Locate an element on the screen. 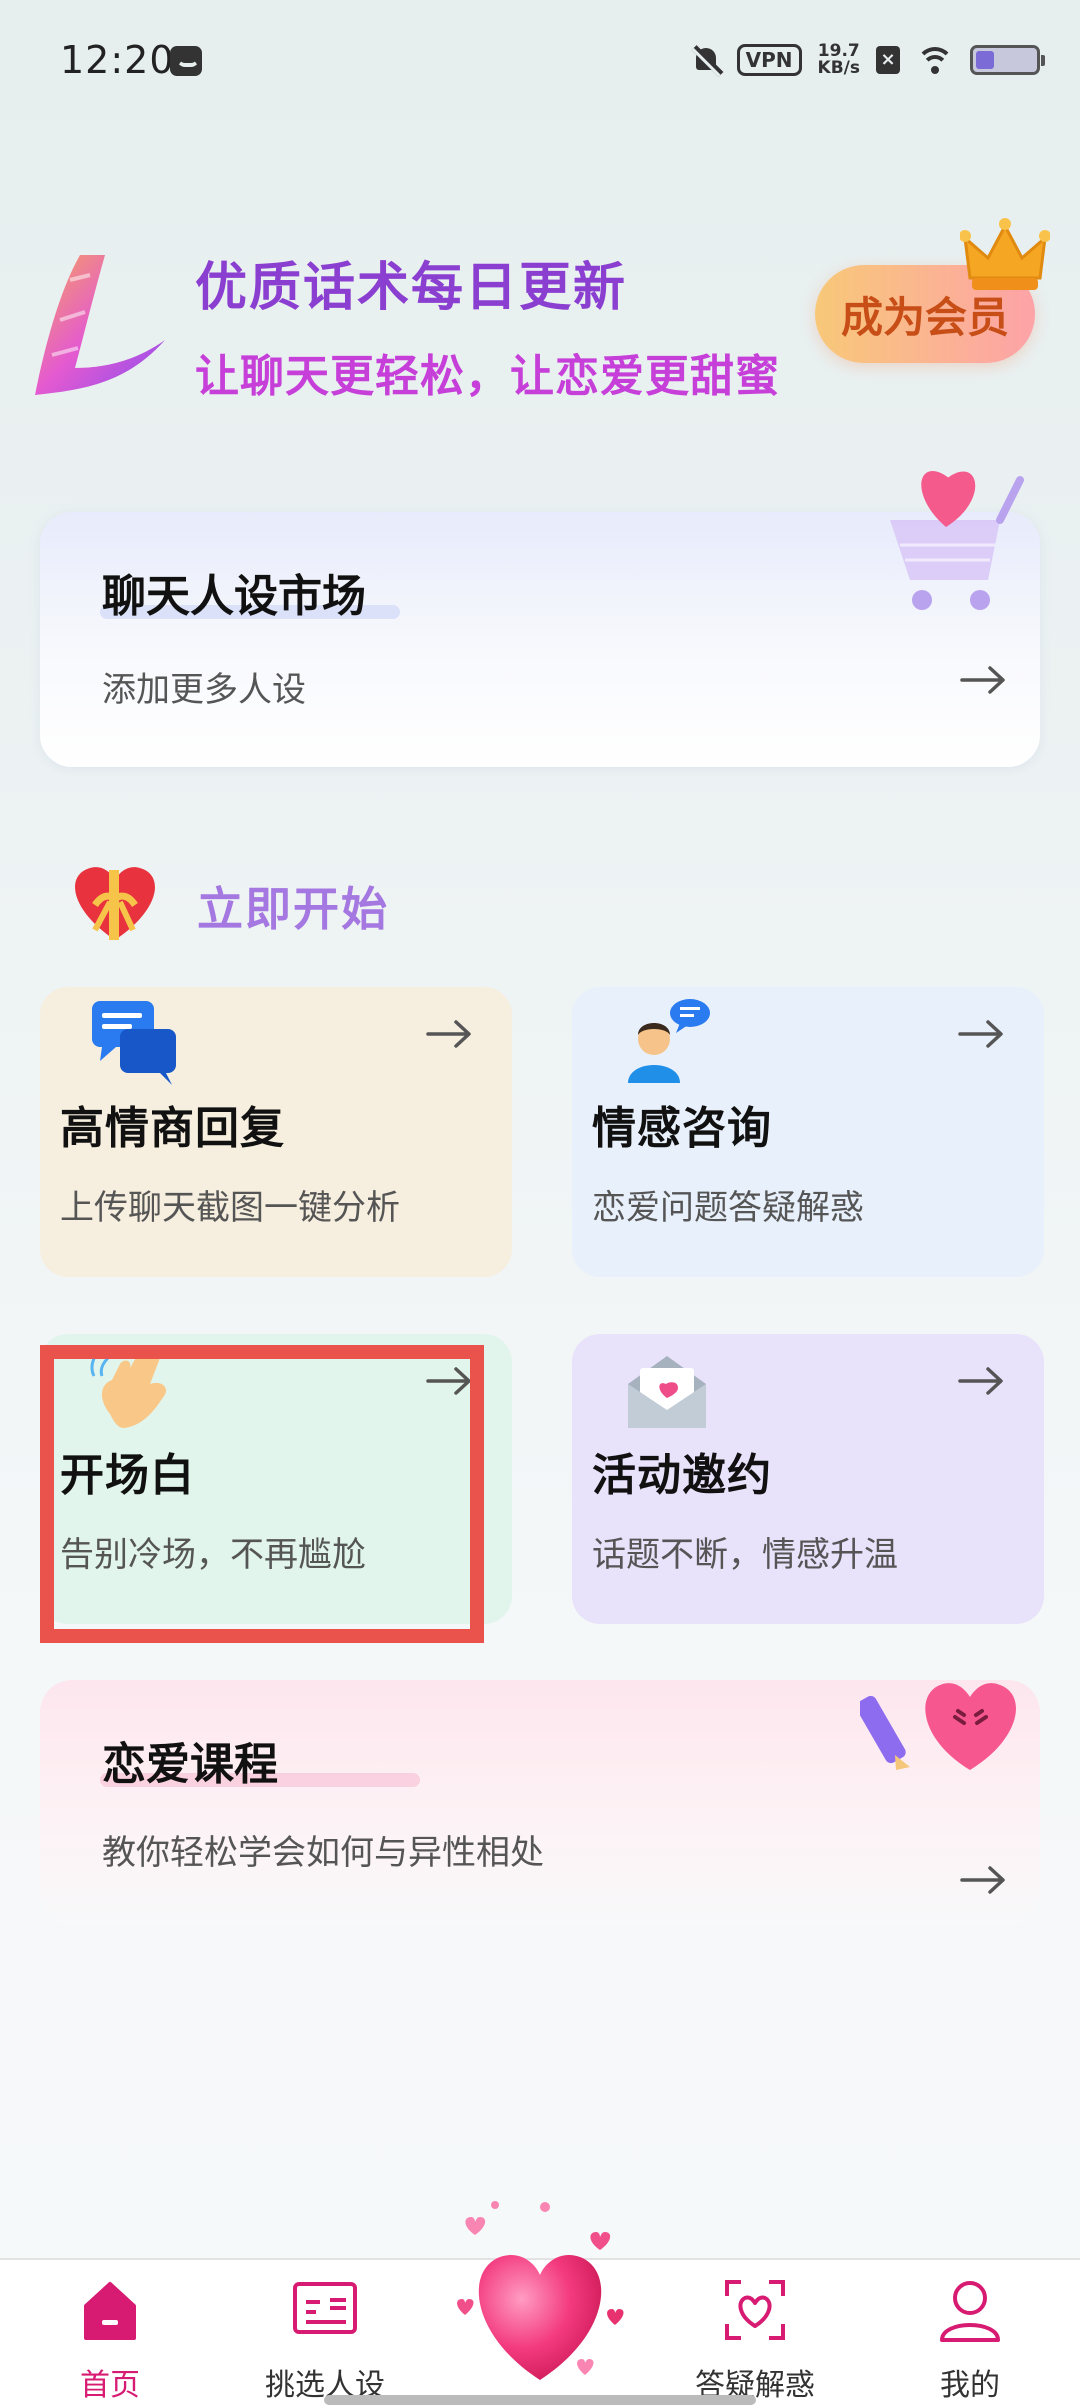 The height and width of the screenshot is (2408, 1080). nav-home: 首页 is located at coordinates (110, 2340).